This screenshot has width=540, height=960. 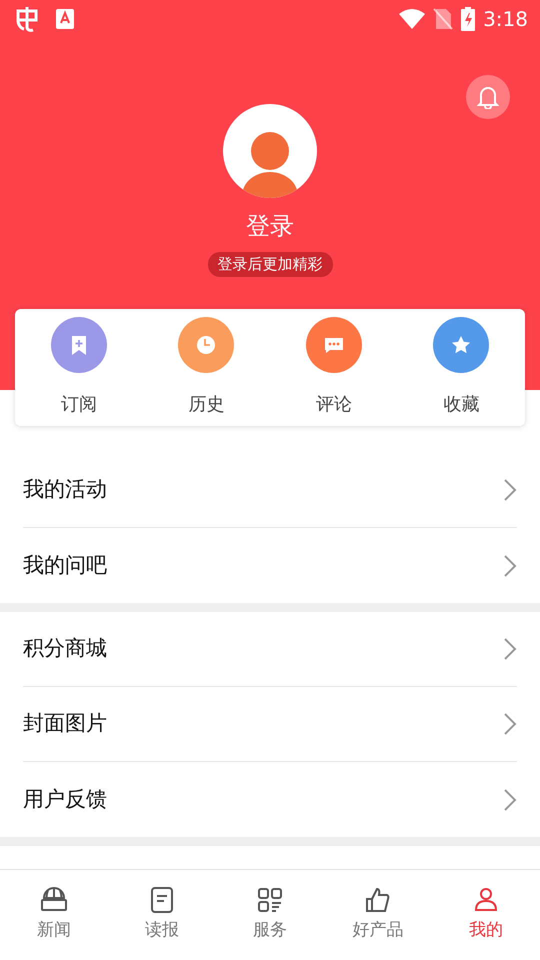 I want to click on document-icon, so click(x=162, y=900).